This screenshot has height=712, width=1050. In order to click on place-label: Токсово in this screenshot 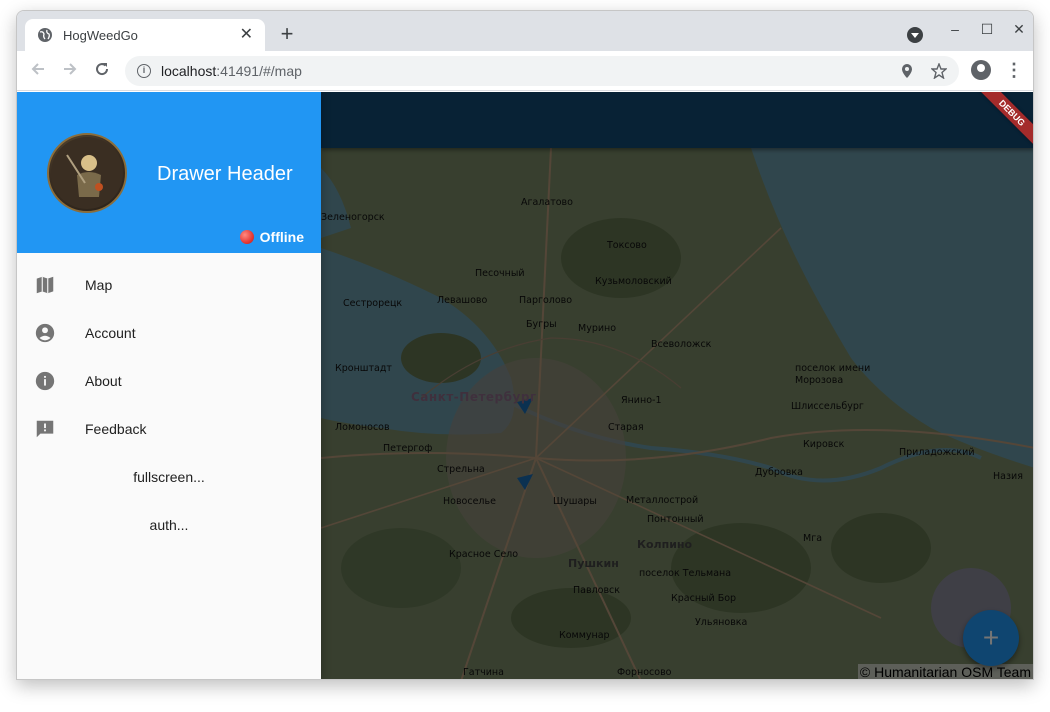, I will do `click(627, 245)`.